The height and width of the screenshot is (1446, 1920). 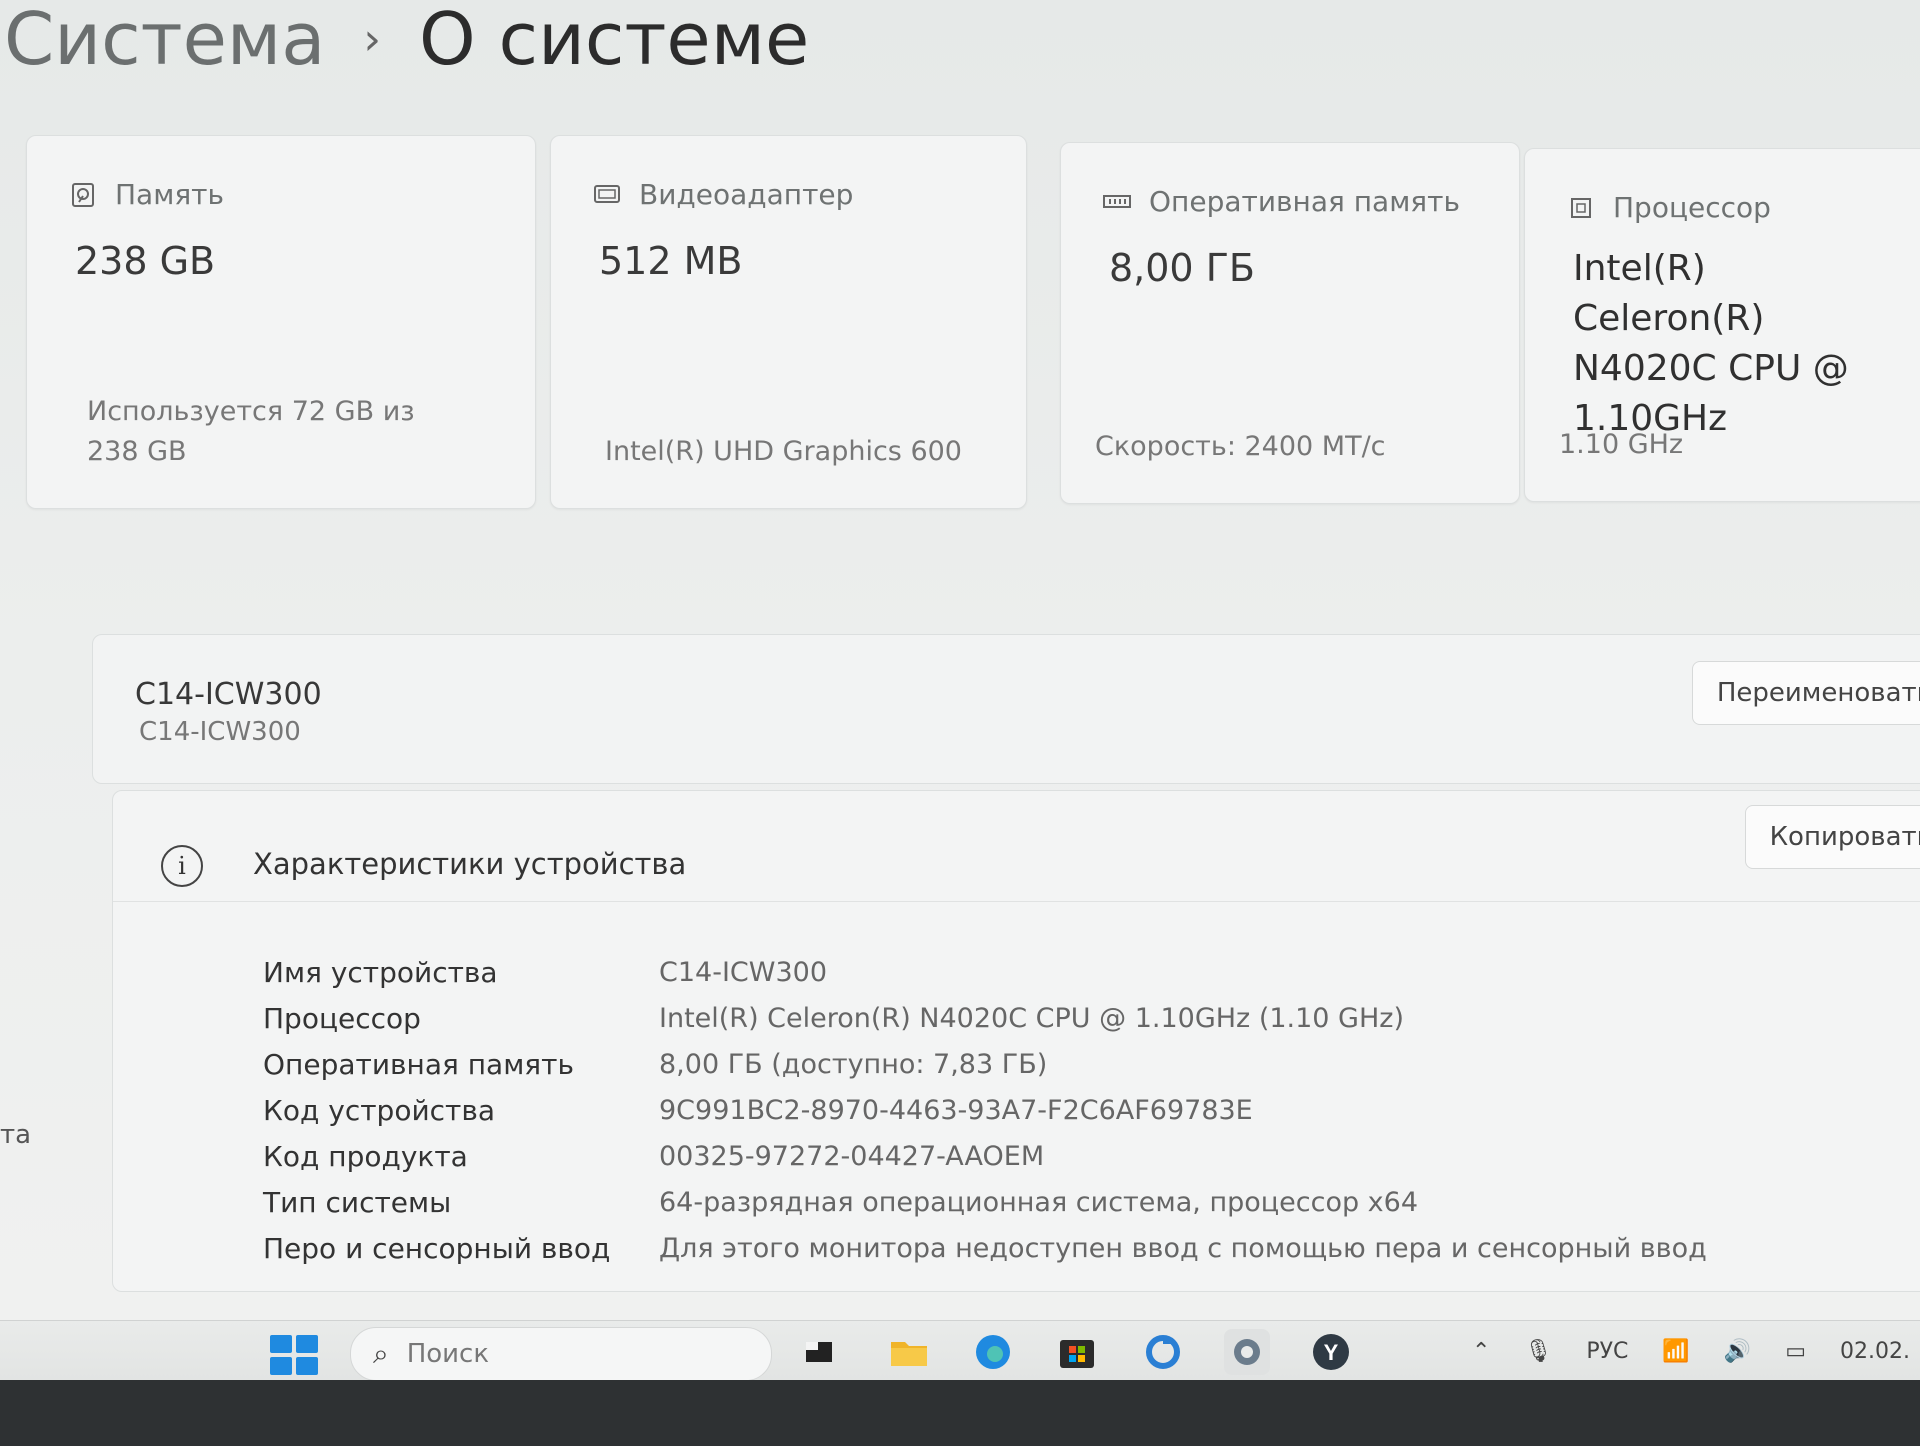 I want to click on spec-value: 8,00 ГБ (доступно: 7,83 ГБ), so click(x=853, y=1064).